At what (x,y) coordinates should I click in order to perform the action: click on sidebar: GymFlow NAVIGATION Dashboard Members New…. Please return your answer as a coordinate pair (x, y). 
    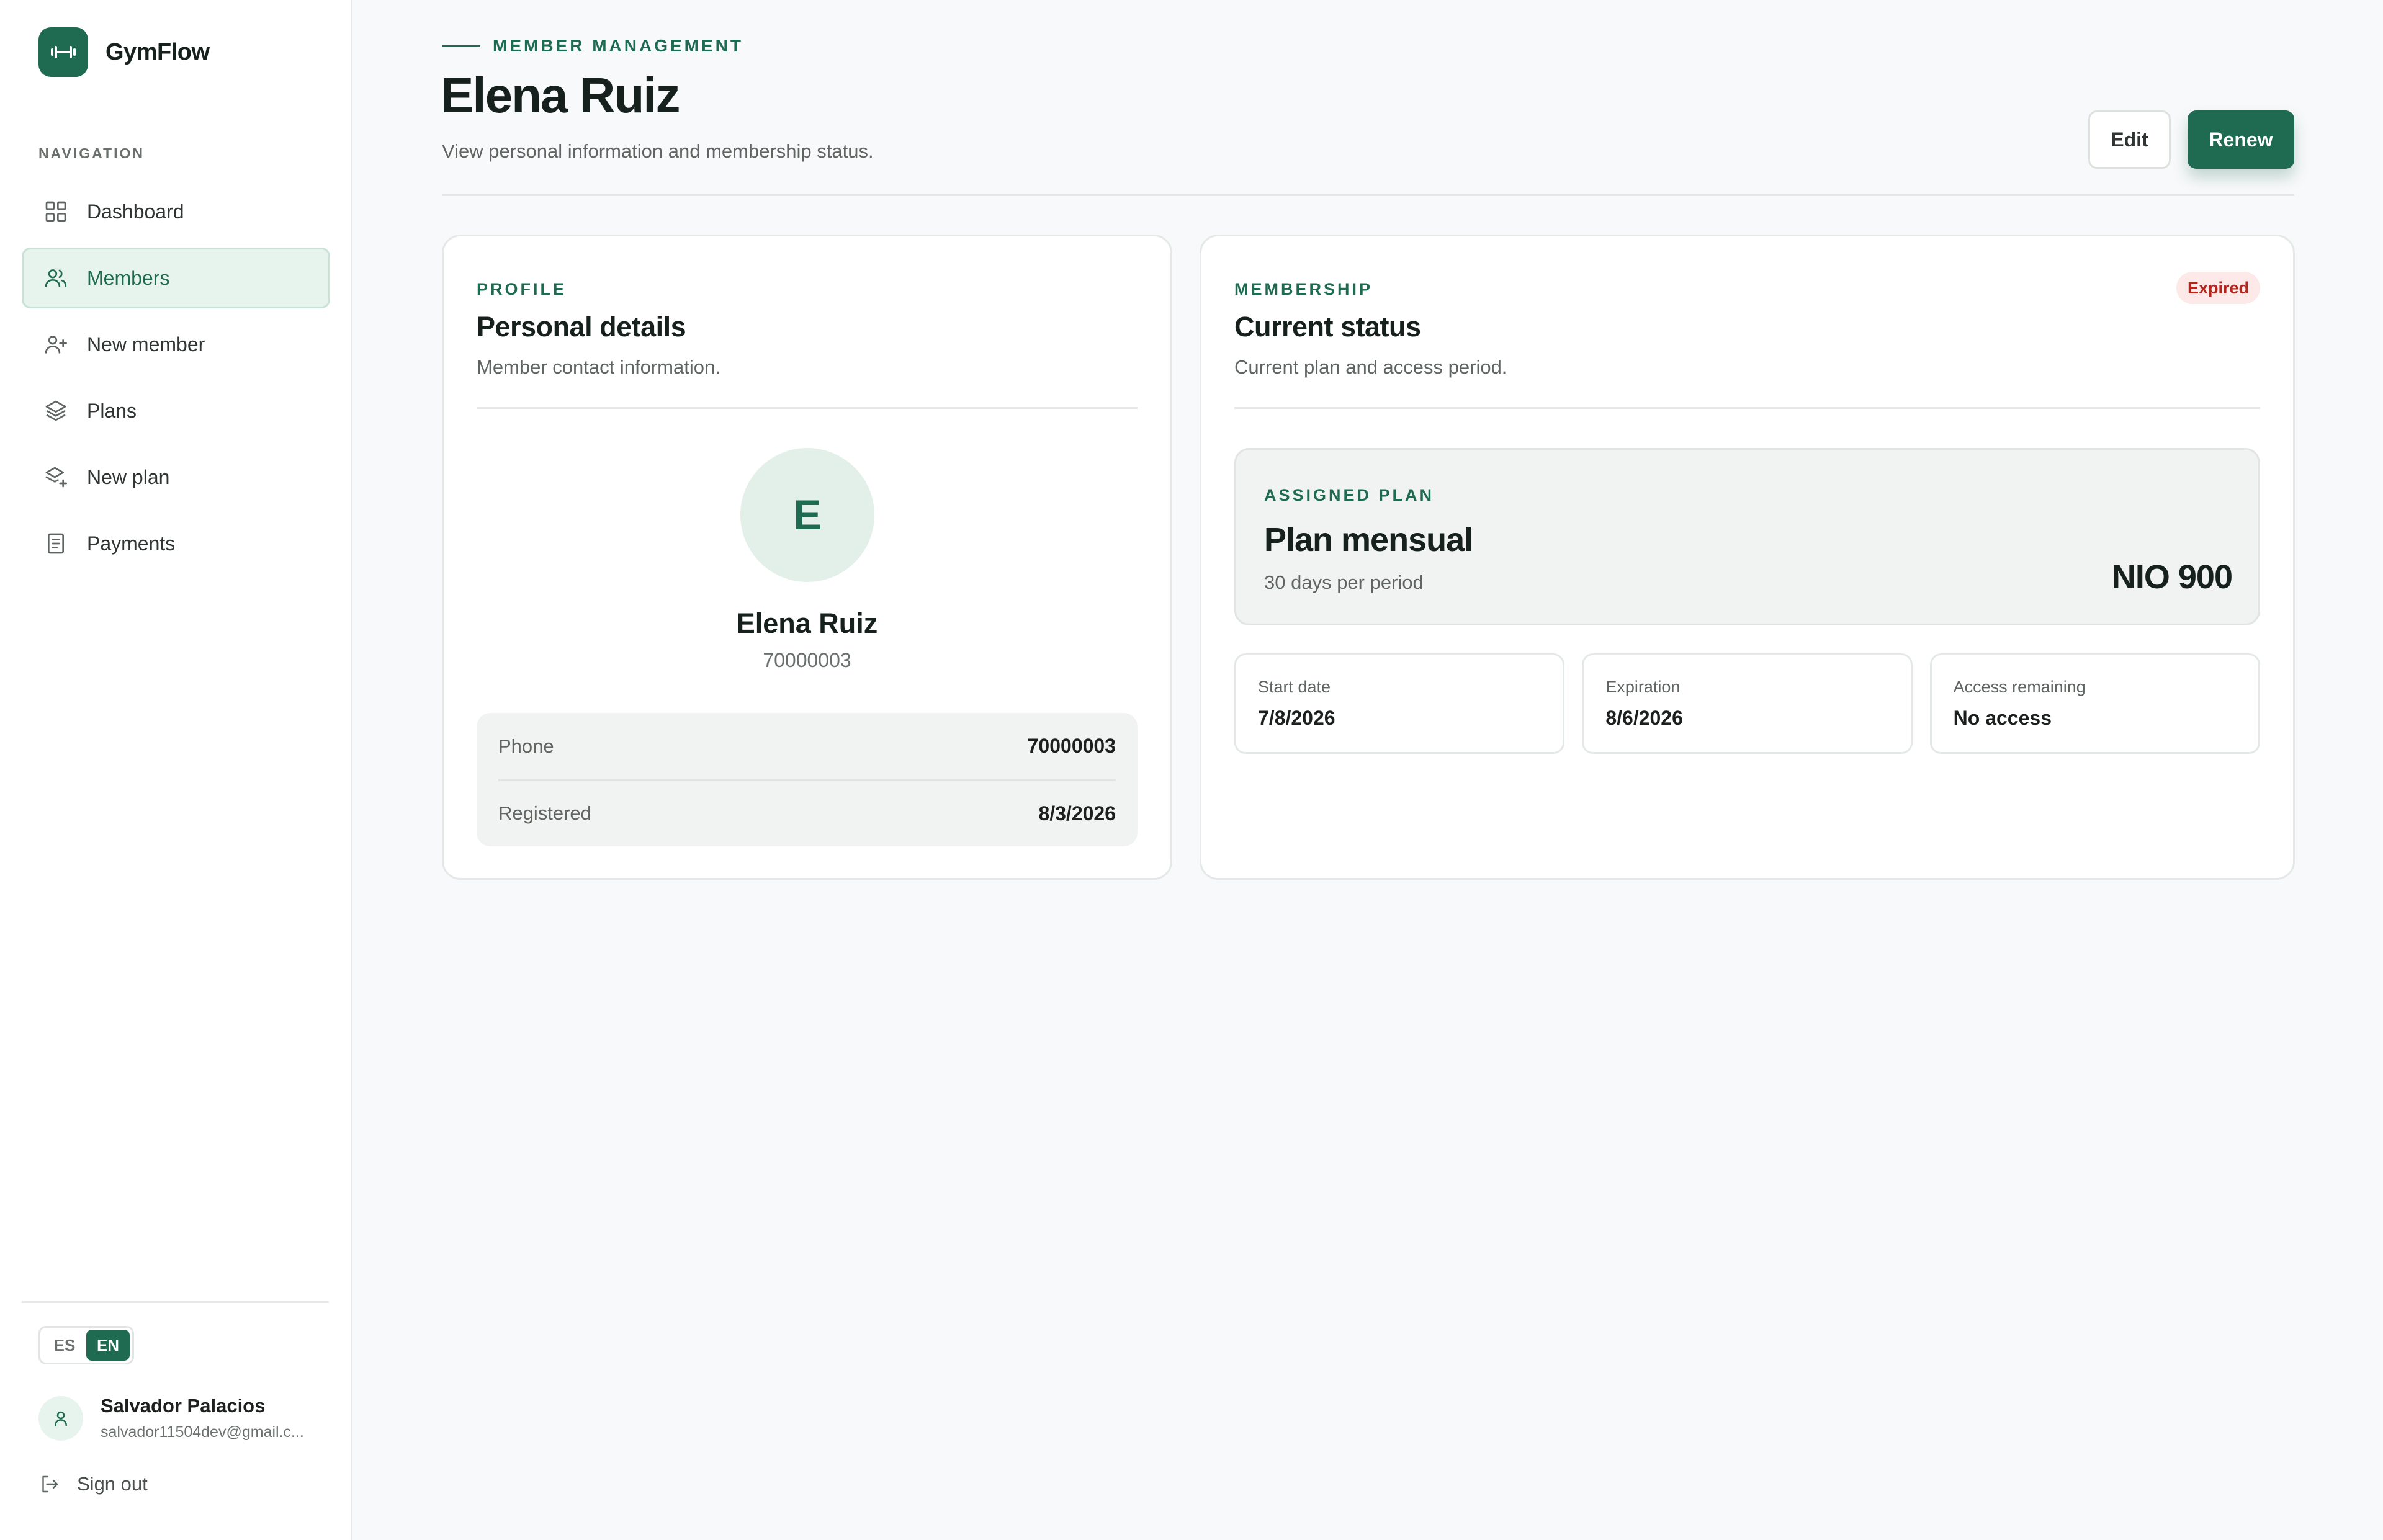
    Looking at the image, I should click on (176, 770).